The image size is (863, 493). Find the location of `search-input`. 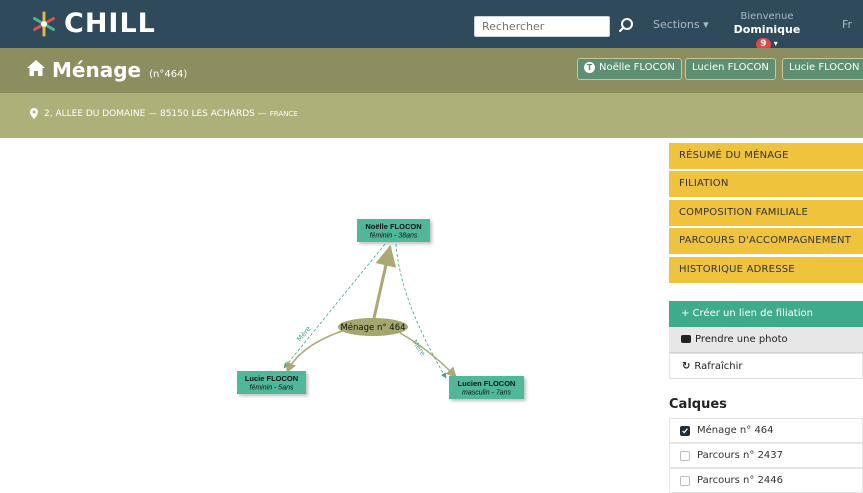

search-input is located at coordinates (542, 26).